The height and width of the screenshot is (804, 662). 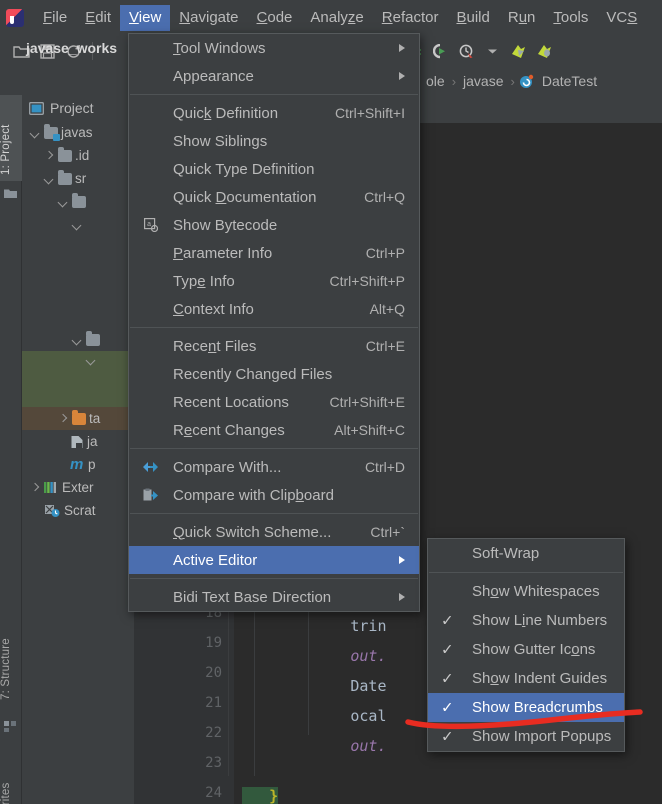 I want to click on menu-item-label: Active Editor, so click(x=215, y=560).